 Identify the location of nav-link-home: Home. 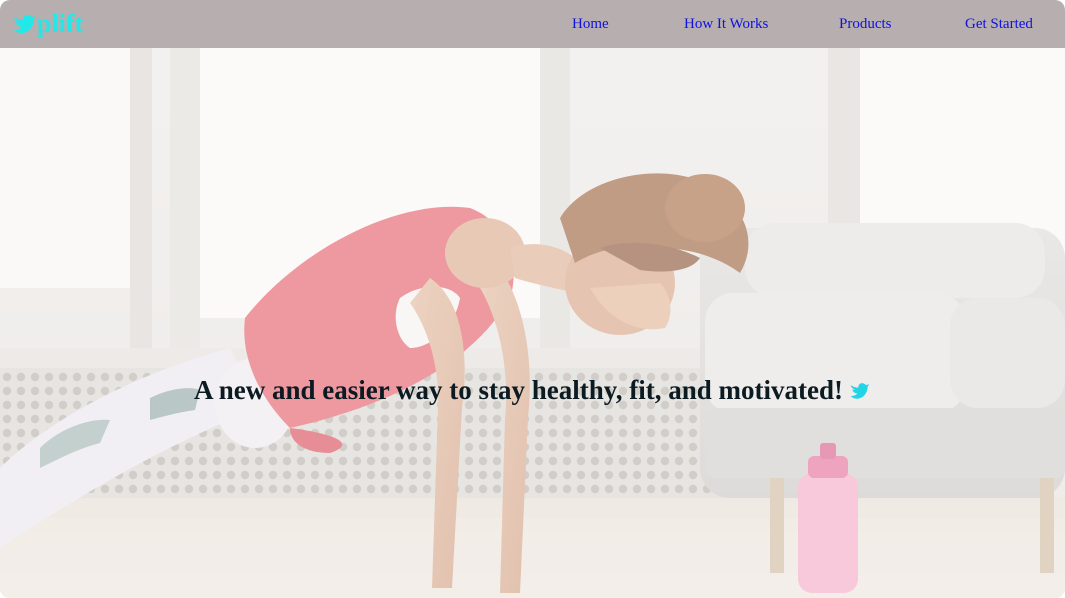
(590, 24).